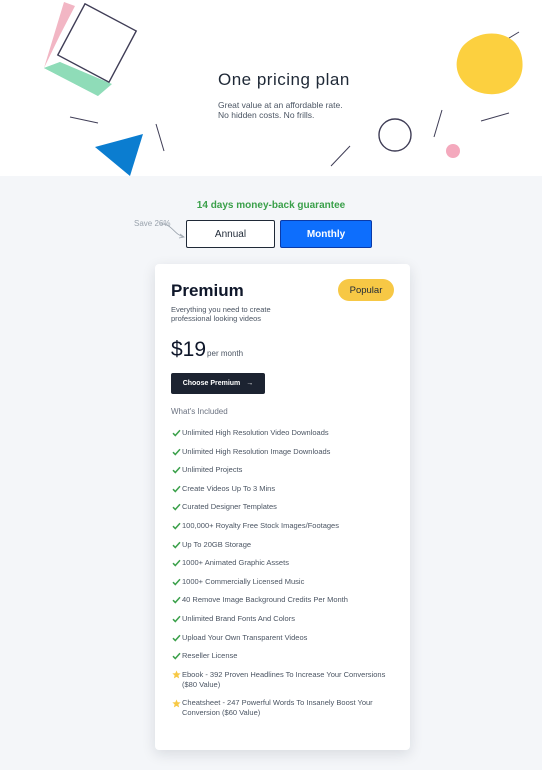 The image size is (542, 770). I want to click on cube-shape-icon, so click(91, 49).